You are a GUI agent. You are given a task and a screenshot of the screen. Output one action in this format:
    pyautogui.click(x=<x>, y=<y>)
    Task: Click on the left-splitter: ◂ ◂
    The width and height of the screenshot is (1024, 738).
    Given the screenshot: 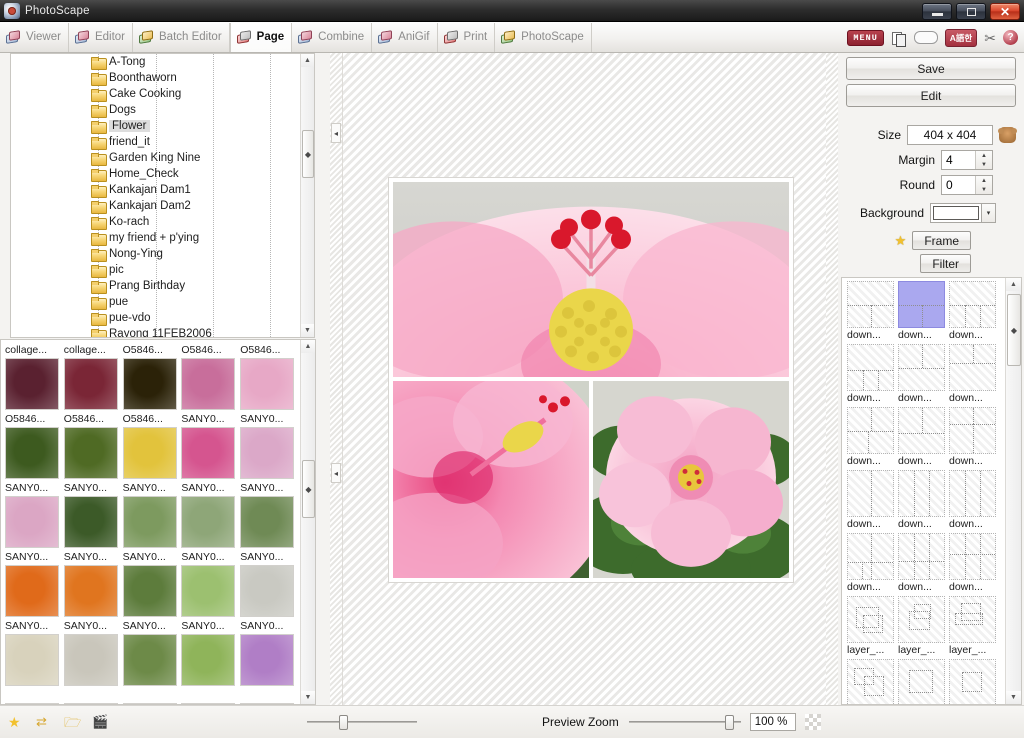 What is the action you would take?
    pyautogui.click(x=336, y=379)
    